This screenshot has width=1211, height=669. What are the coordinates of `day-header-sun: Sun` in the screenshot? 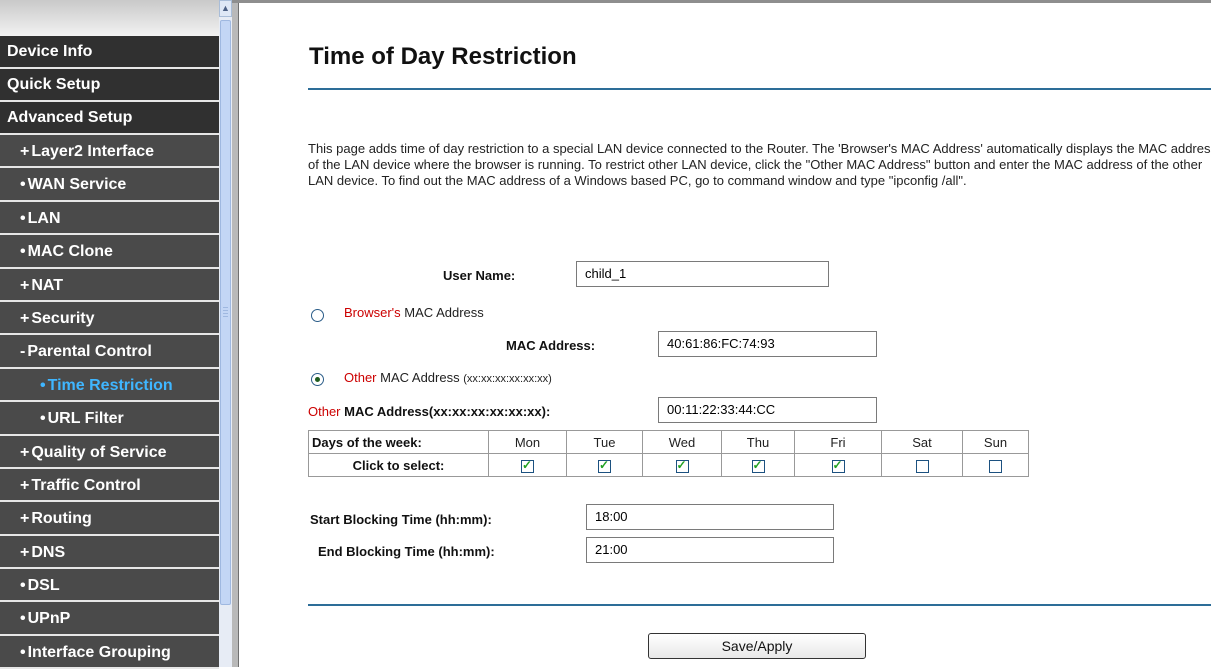 It's located at (995, 442).